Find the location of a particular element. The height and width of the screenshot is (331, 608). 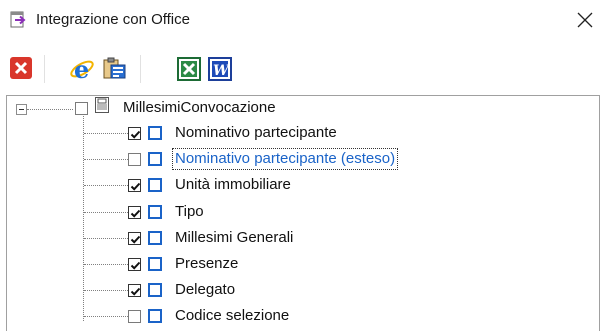

internet-explorer-button: e is located at coordinates (82, 69).